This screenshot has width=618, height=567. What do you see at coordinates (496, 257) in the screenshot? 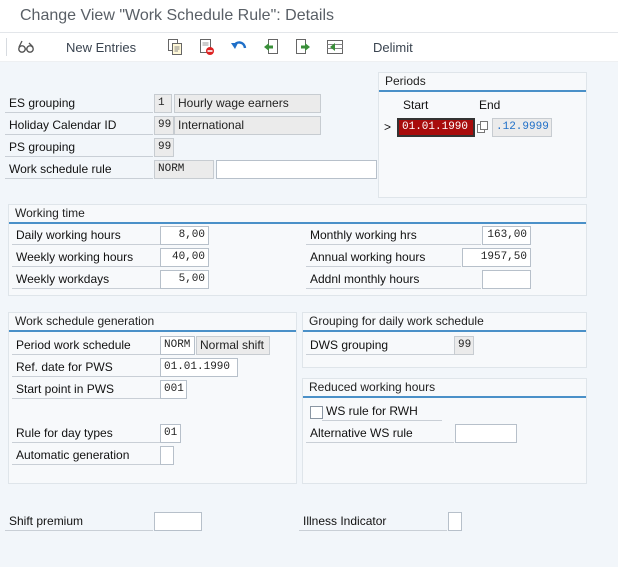
I see `annual-working-hours-field: 1957,50` at bounding box center [496, 257].